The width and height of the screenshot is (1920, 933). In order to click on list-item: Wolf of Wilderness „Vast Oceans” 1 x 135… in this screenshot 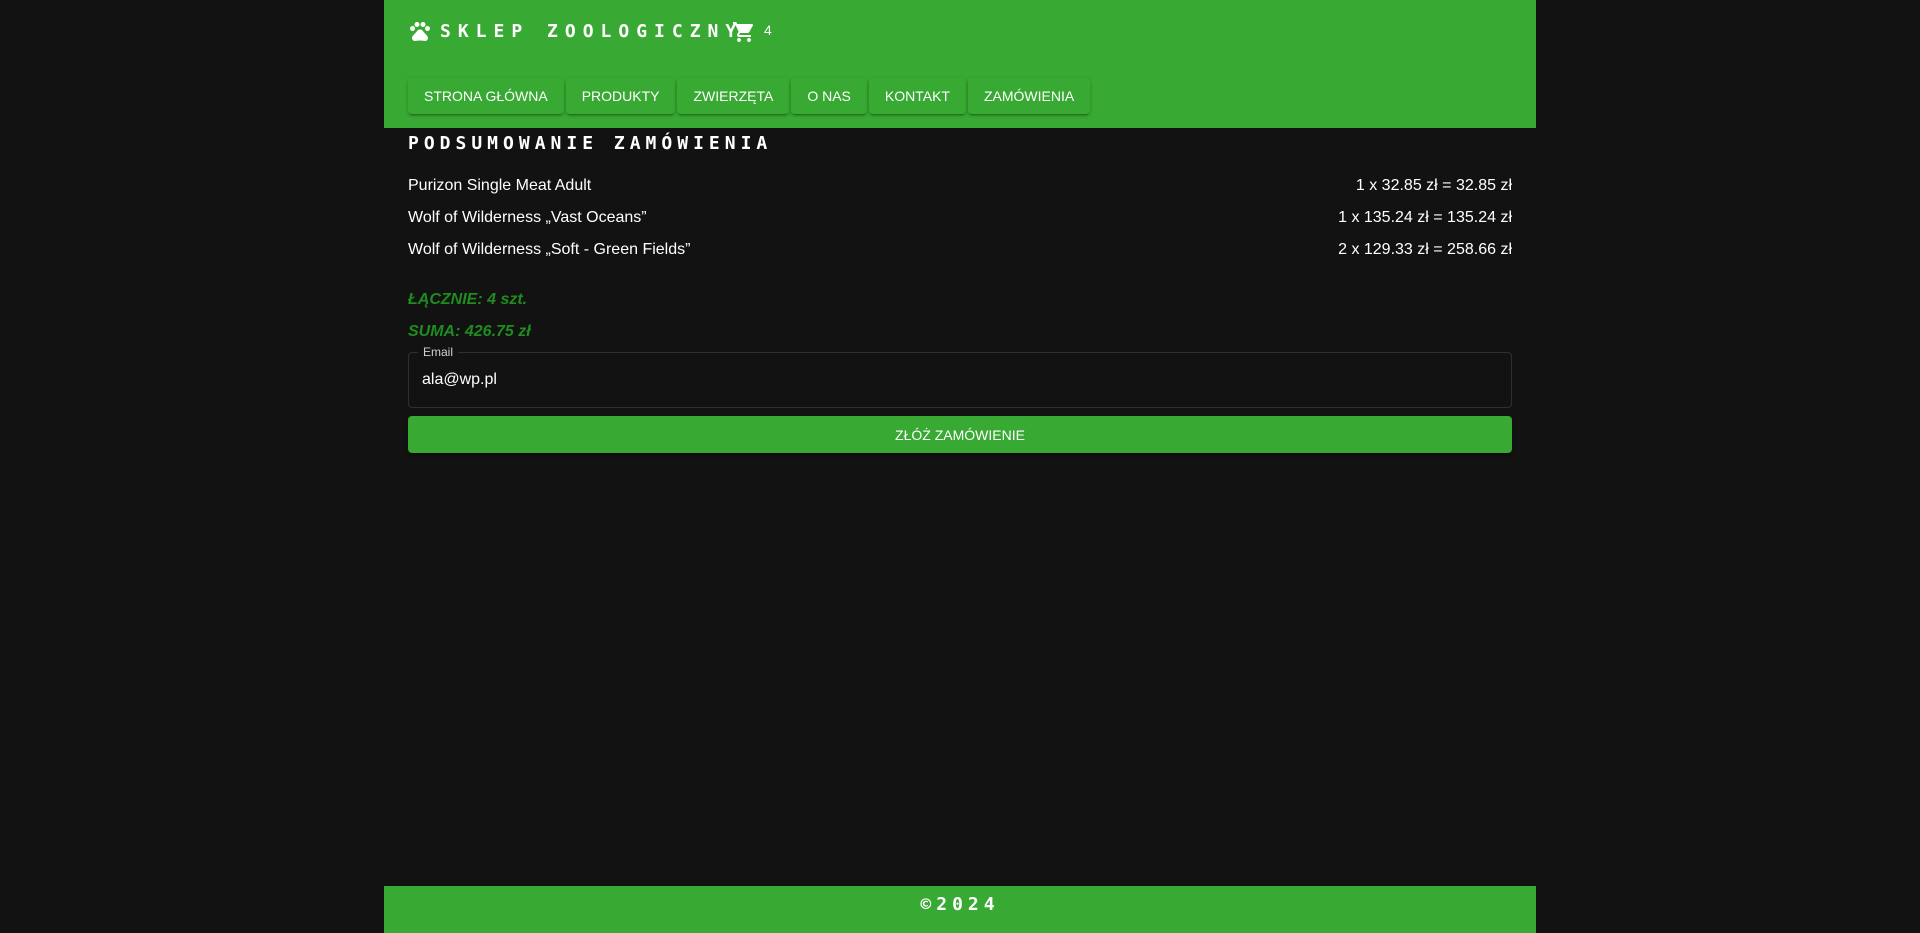, I will do `click(960, 224)`.